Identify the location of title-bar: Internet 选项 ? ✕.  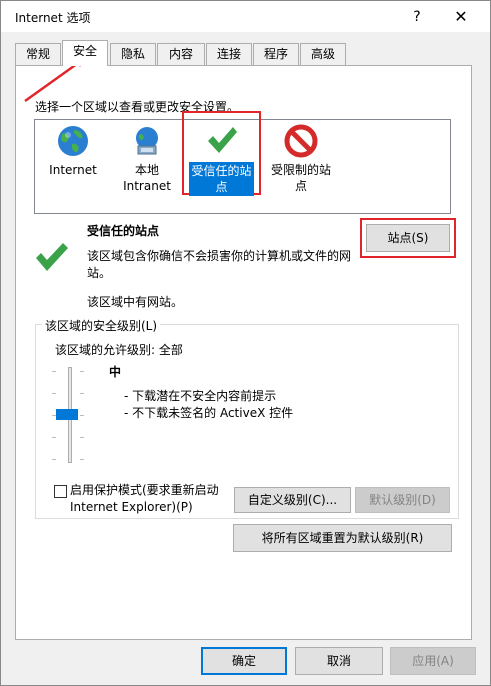
(245, 16).